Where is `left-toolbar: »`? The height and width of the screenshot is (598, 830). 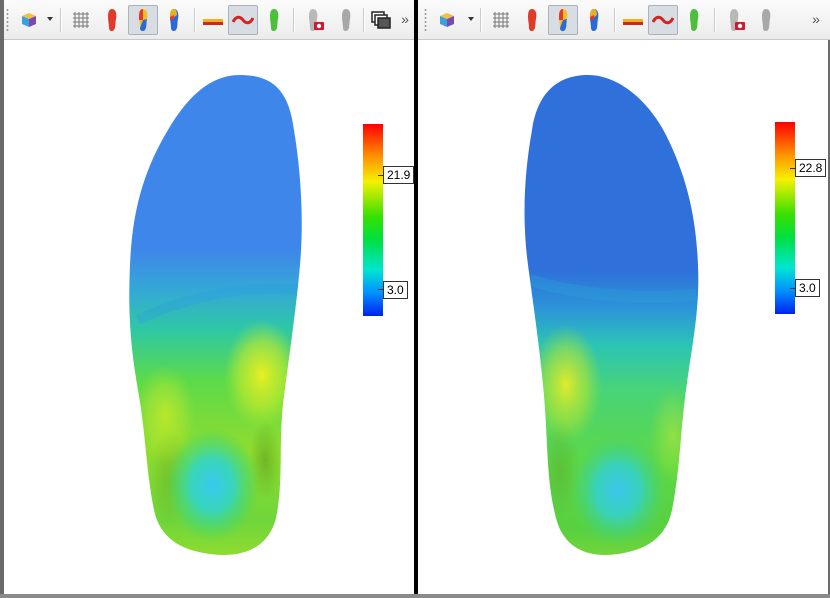
left-toolbar: » is located at coordinates (207, 20).